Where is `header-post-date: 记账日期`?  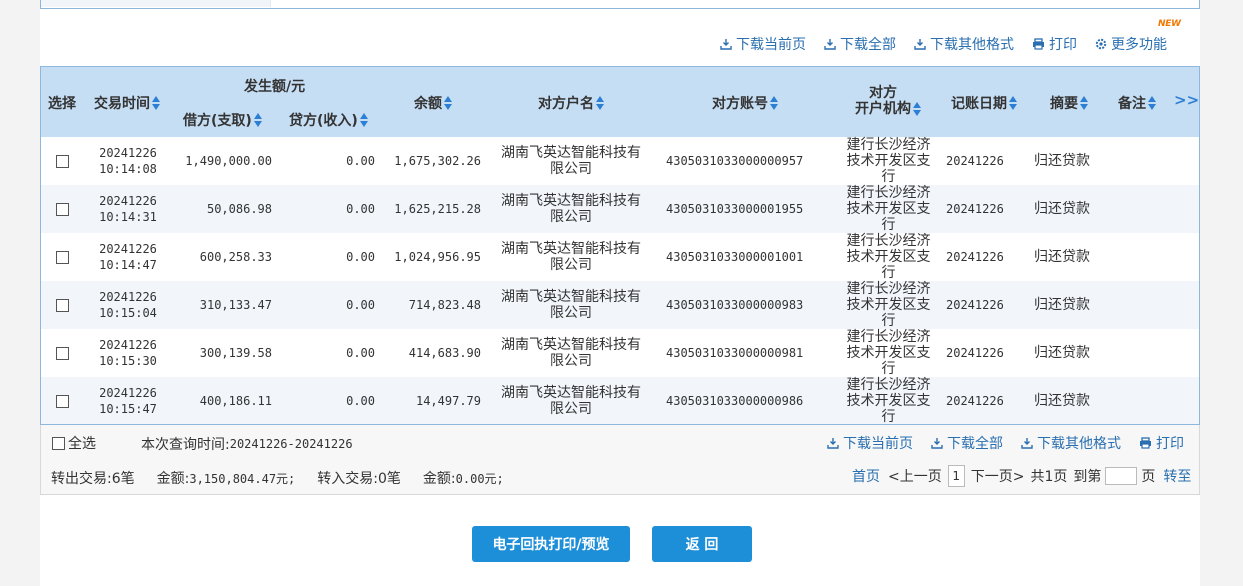 header-post-date: 记账日期 is located at coordinates (984, 103).